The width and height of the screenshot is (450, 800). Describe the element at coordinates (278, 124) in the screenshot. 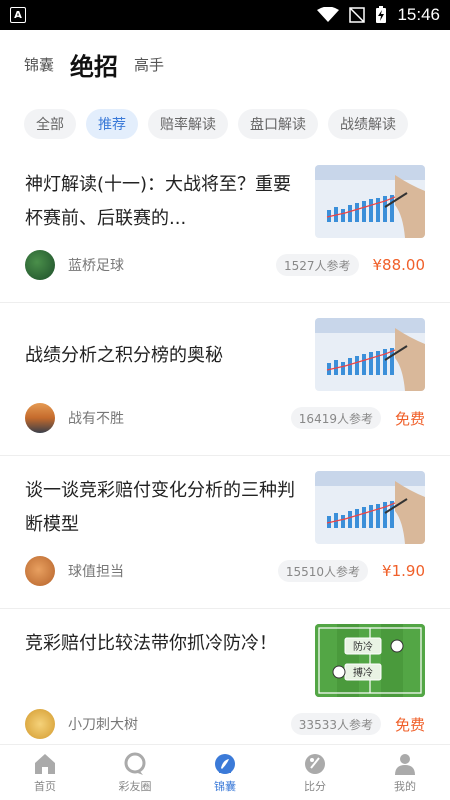

I see `filter-handicap: 盘口解读` at that location.